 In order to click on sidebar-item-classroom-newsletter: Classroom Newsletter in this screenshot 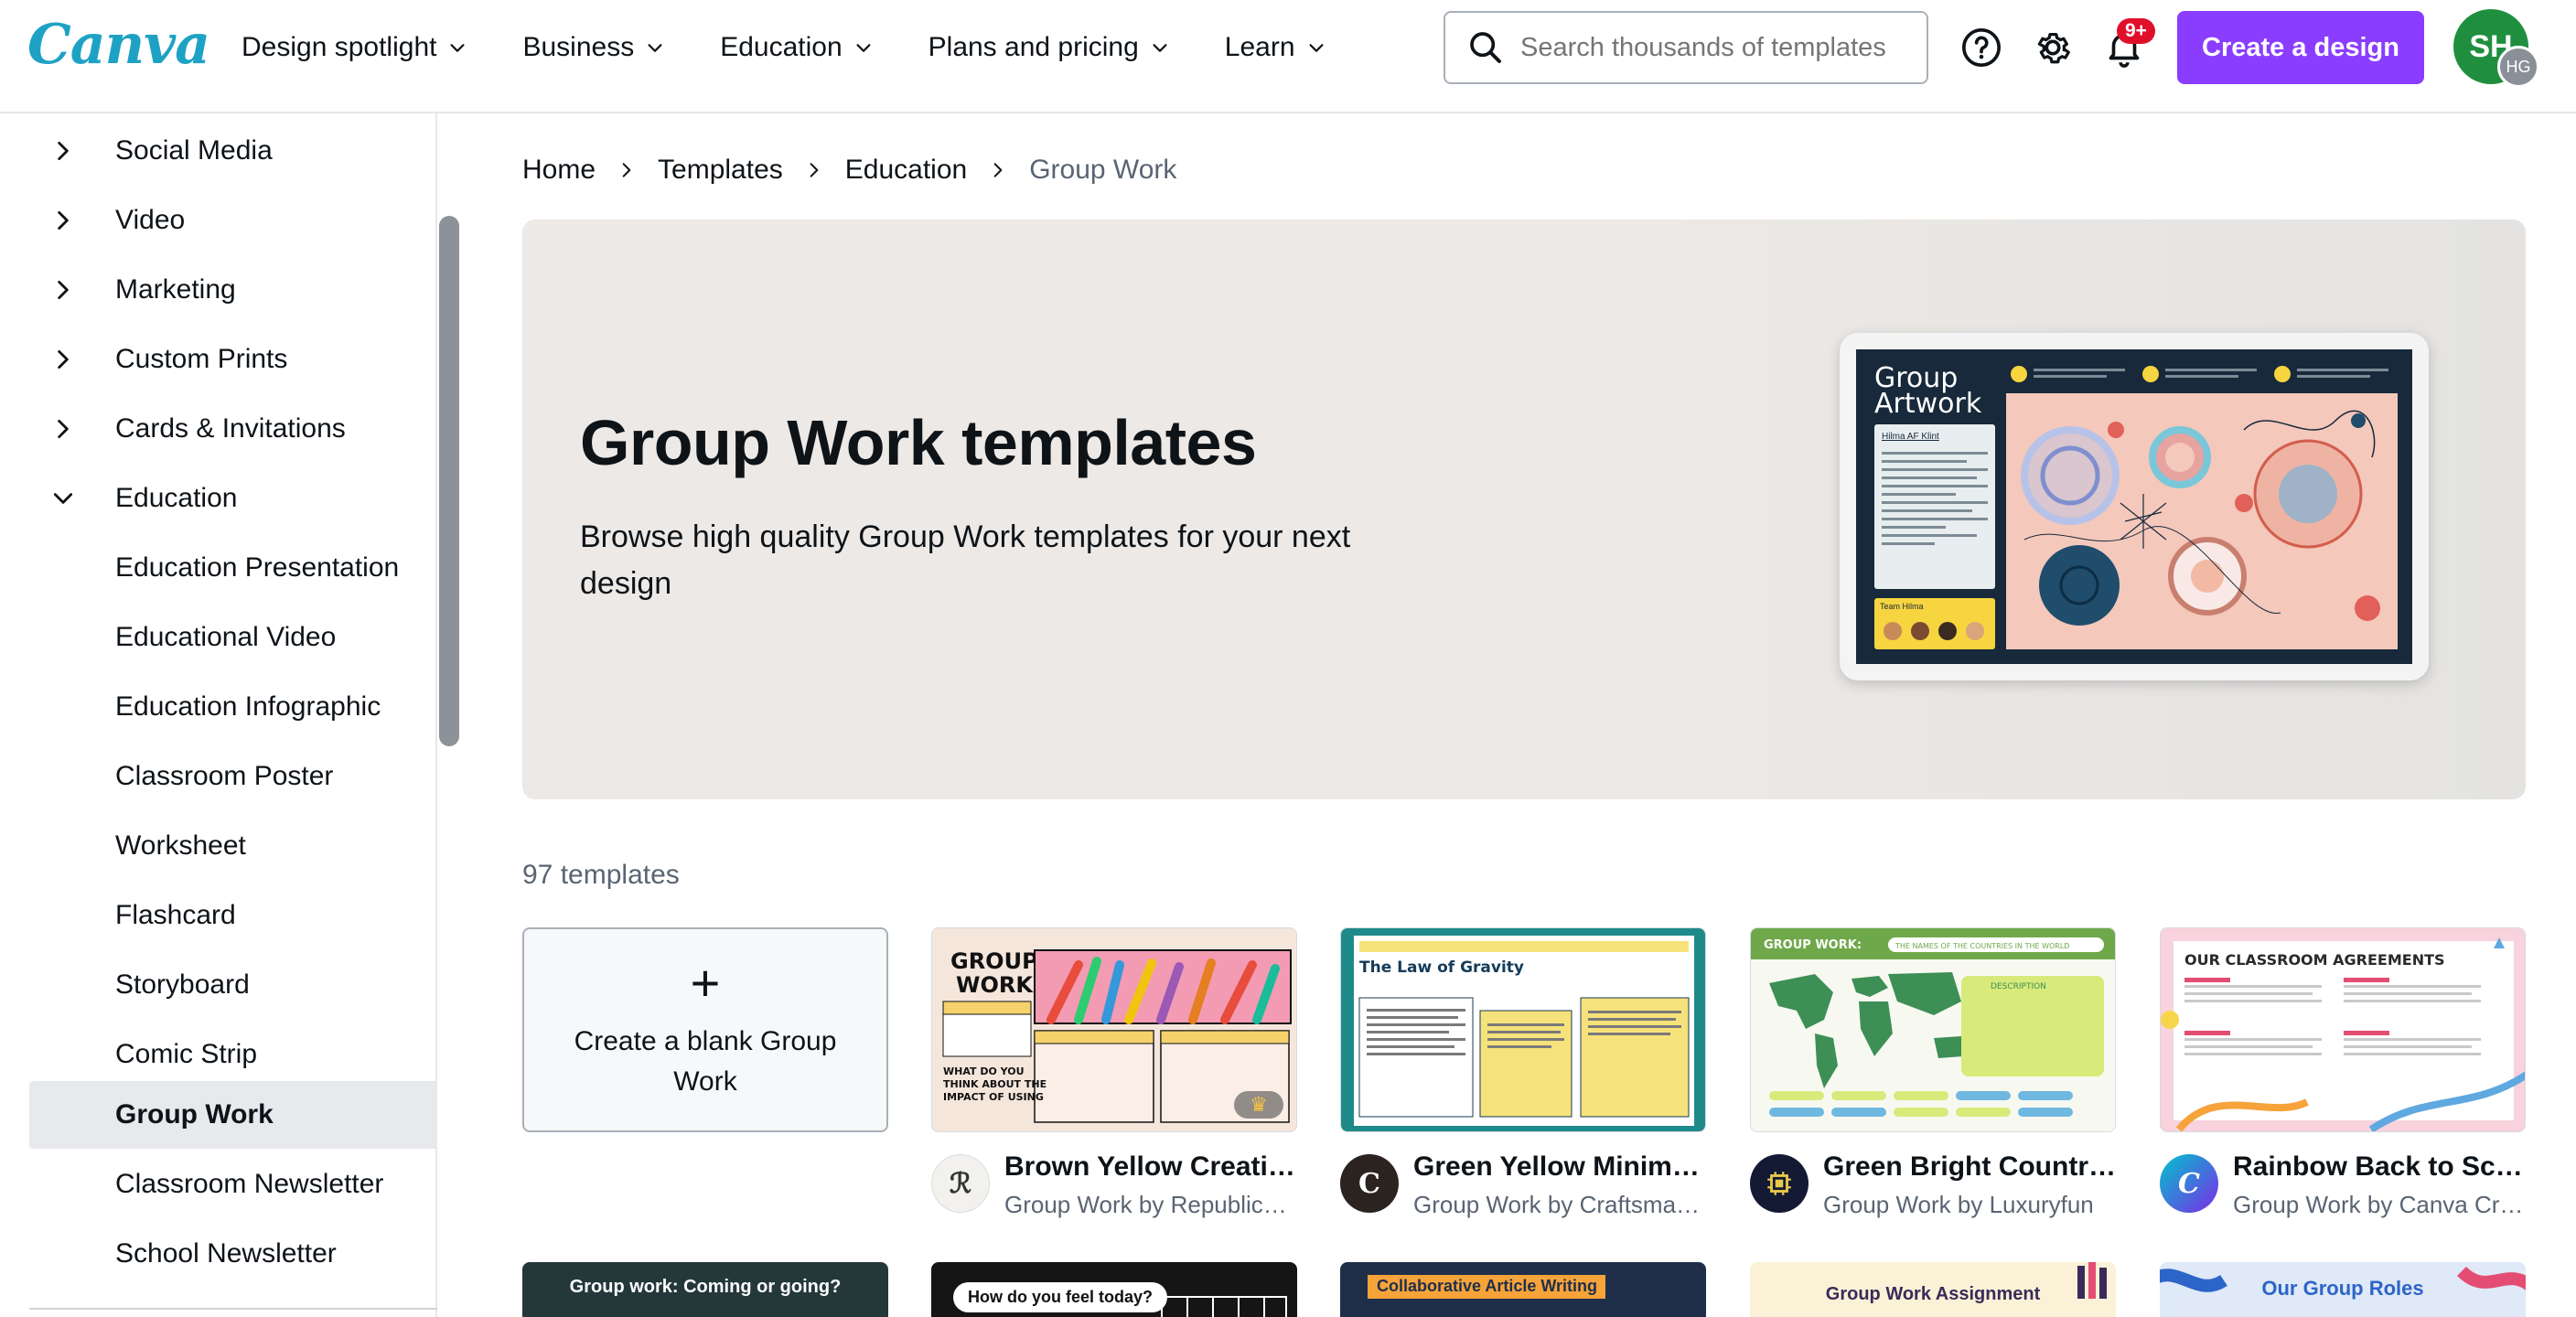, I will do `click(232, 1184)`.